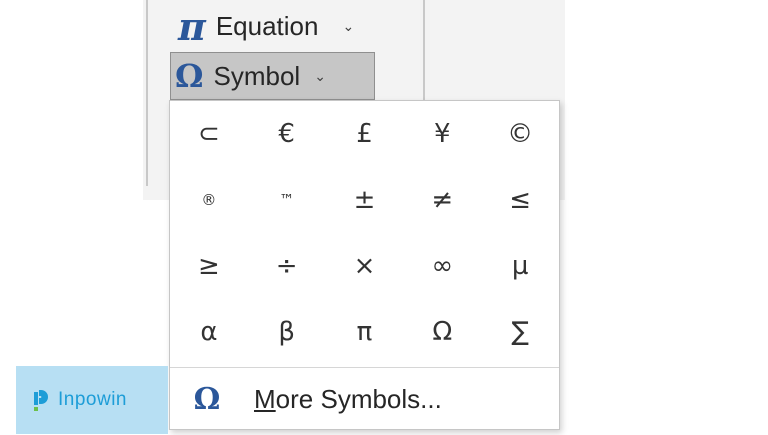 This screenshot has height=435, width=768. What do you see at coordinates (442, 266) in the screenshot?
I see `symbol-infinity: ∞` at bounding box center [442, 266].